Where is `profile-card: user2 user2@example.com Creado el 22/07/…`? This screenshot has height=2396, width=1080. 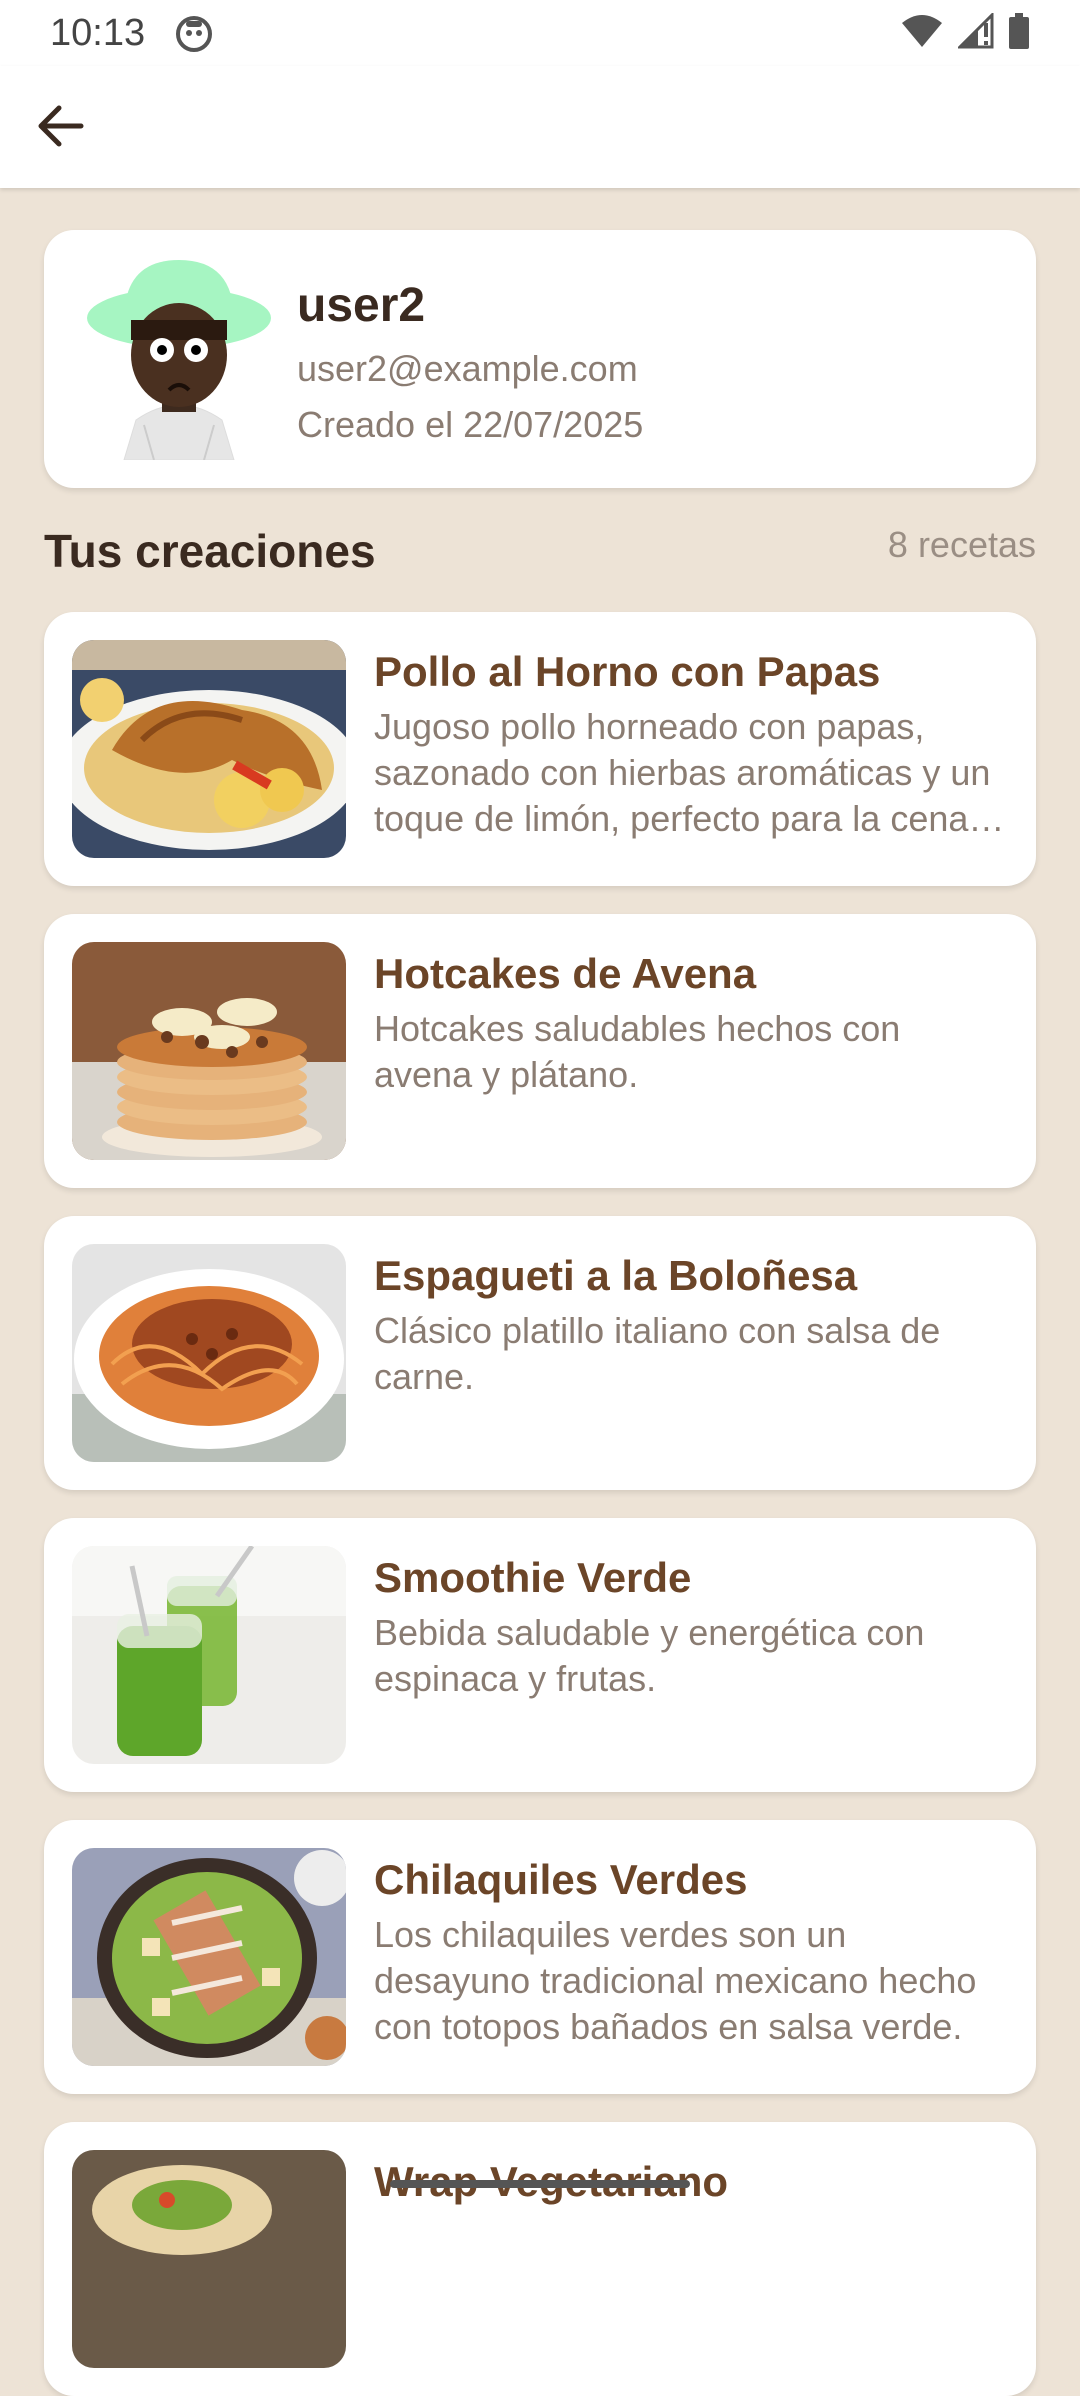
profile-card: user2 user2@example.com Creado el 22/07/… is located at coordinates (540, 359).